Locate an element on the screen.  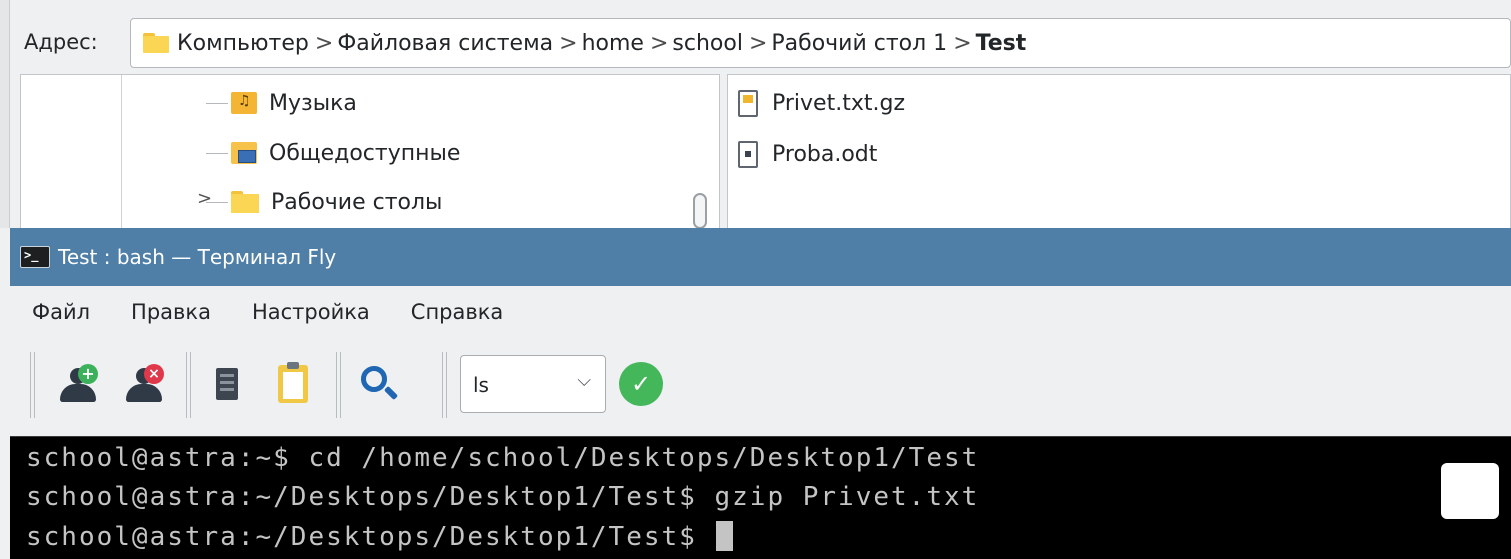
tree-item-music: ♫ Музыка is located at coordinates (294, 103).